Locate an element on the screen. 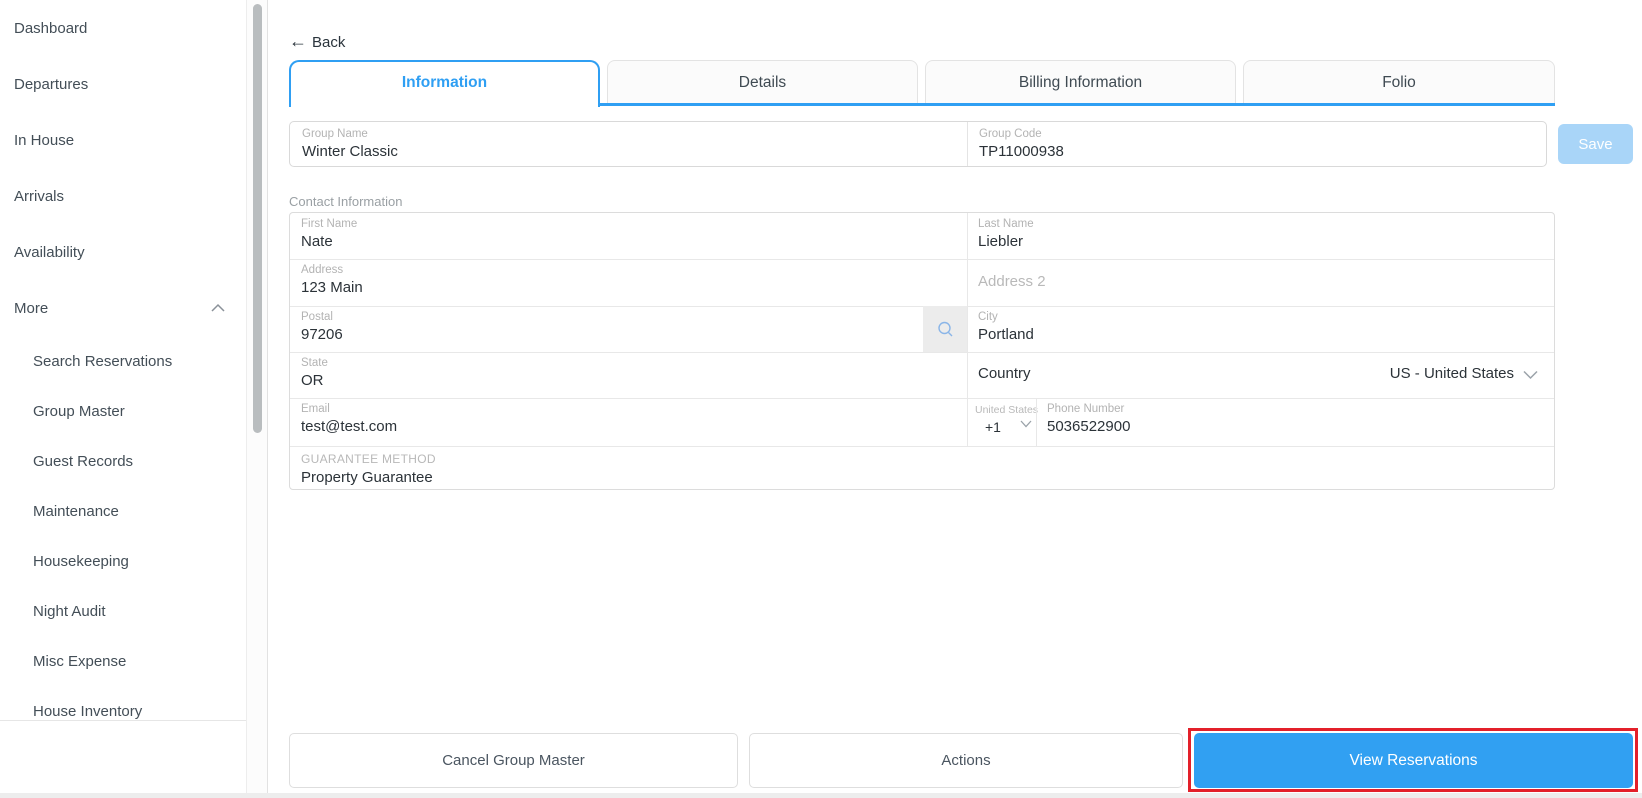 This screenshot has height=798, width=1642. postal-search-button is located at coordinates (945, 329).